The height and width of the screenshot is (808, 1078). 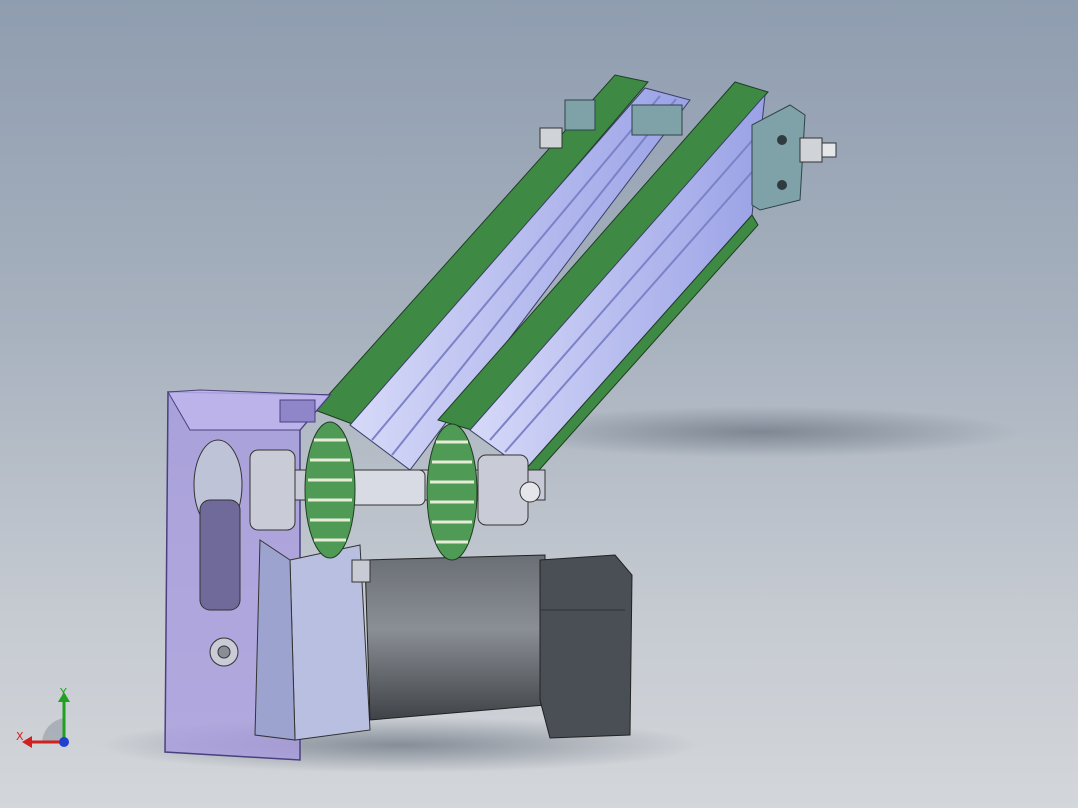 What do you see at coordinates (361, 571) in the screenshot?
I see `motor-mount-bolt` at bounding box center [361, 571].